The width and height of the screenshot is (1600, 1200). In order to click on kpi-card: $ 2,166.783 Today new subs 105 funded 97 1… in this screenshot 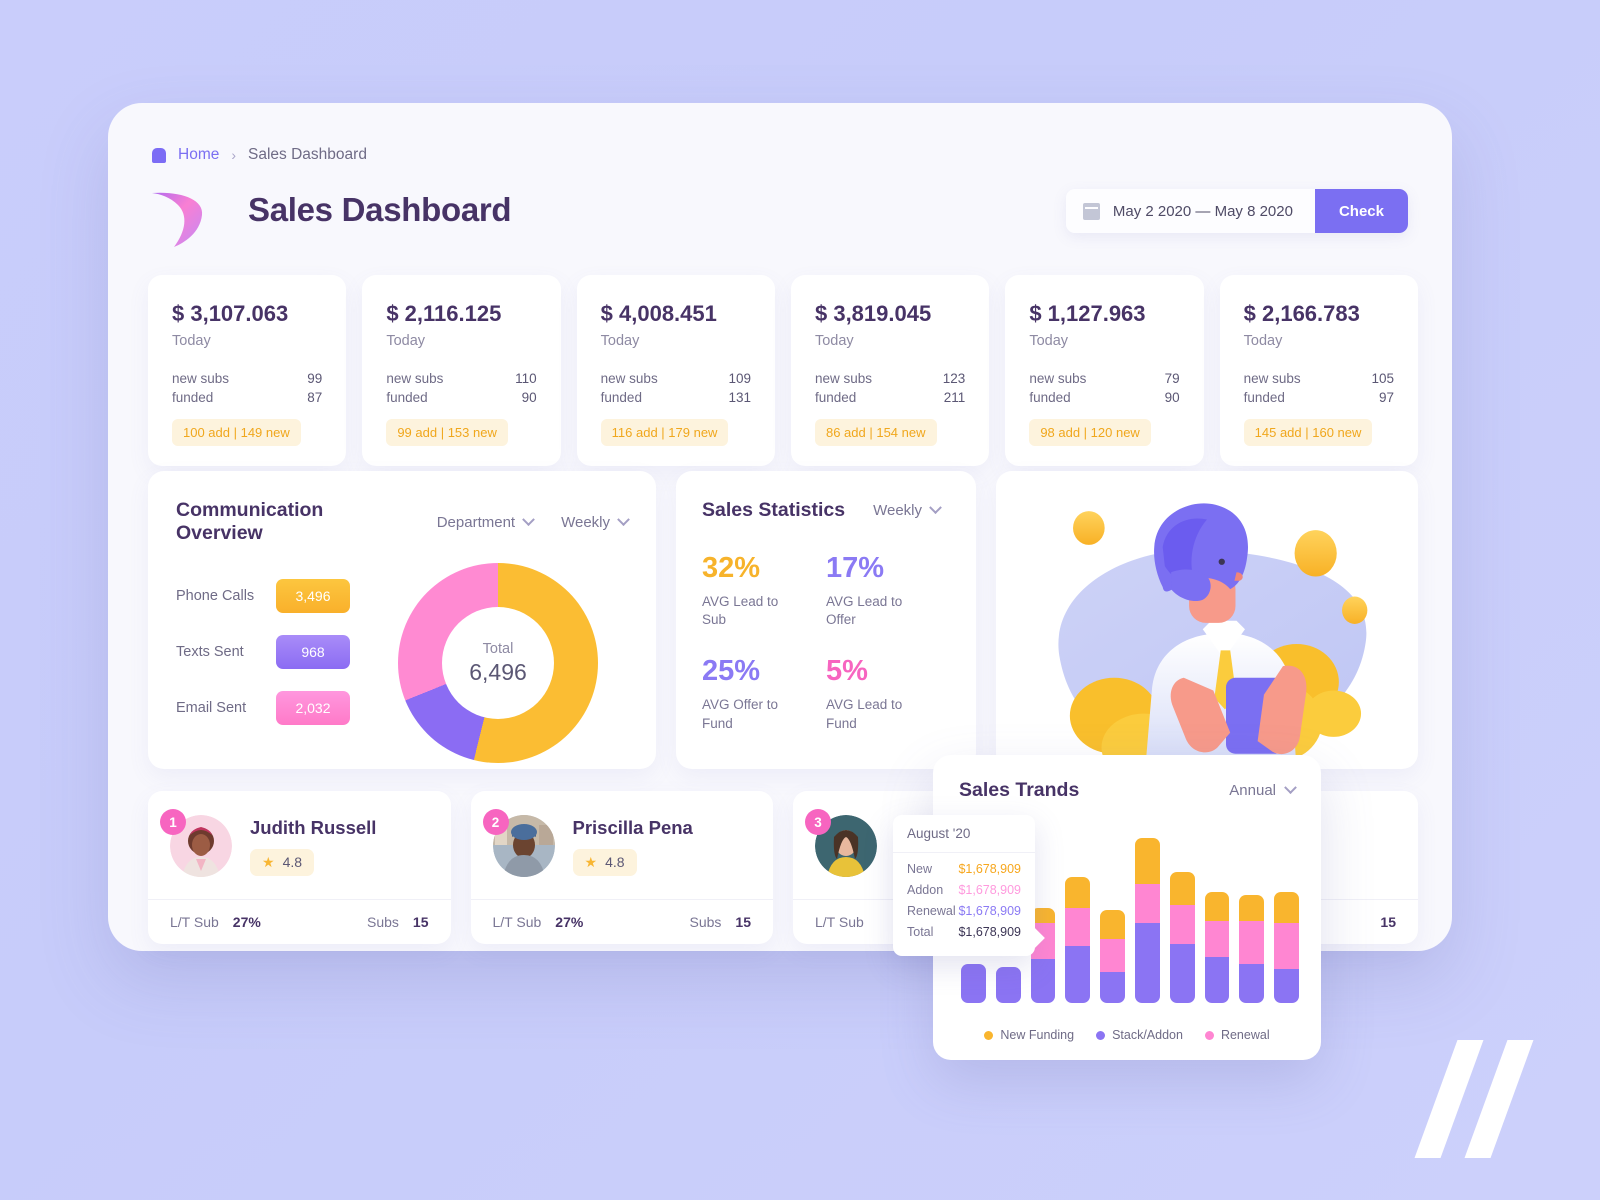, I will do `click(1318, 370)`.